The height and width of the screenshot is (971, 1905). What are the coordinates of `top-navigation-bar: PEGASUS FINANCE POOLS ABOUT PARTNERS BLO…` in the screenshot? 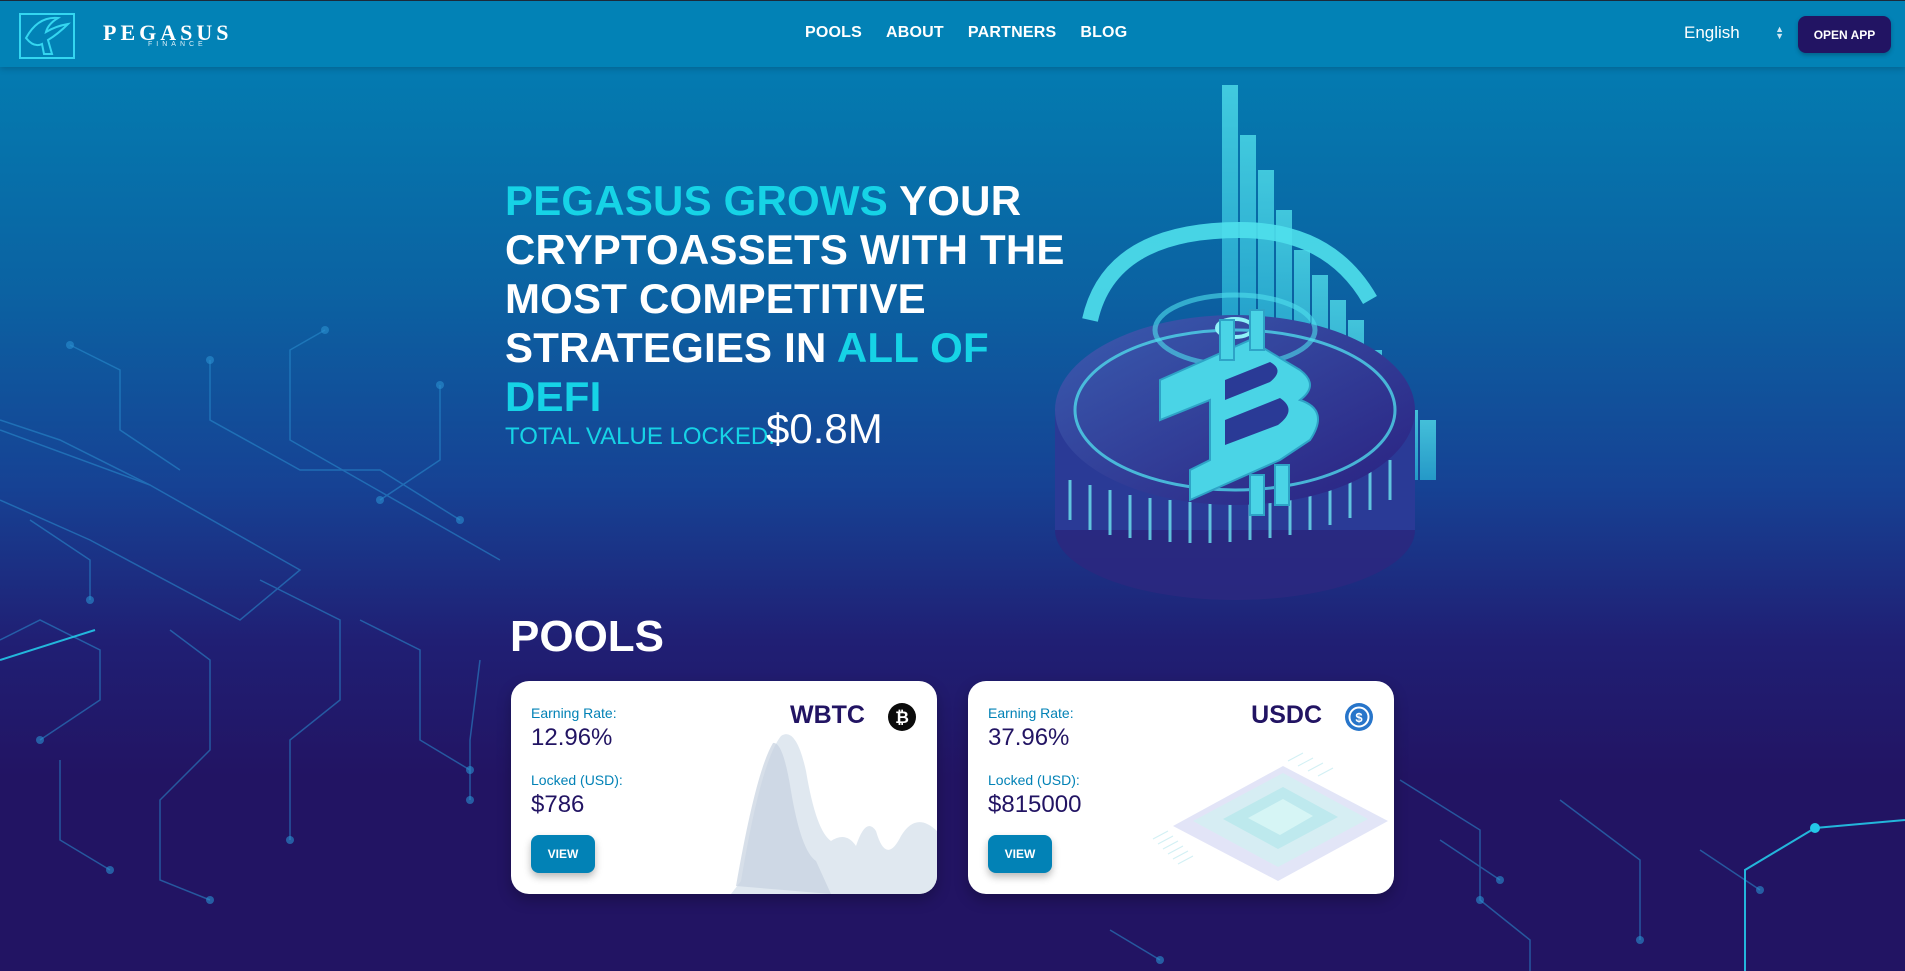 It's located at (952, 33).